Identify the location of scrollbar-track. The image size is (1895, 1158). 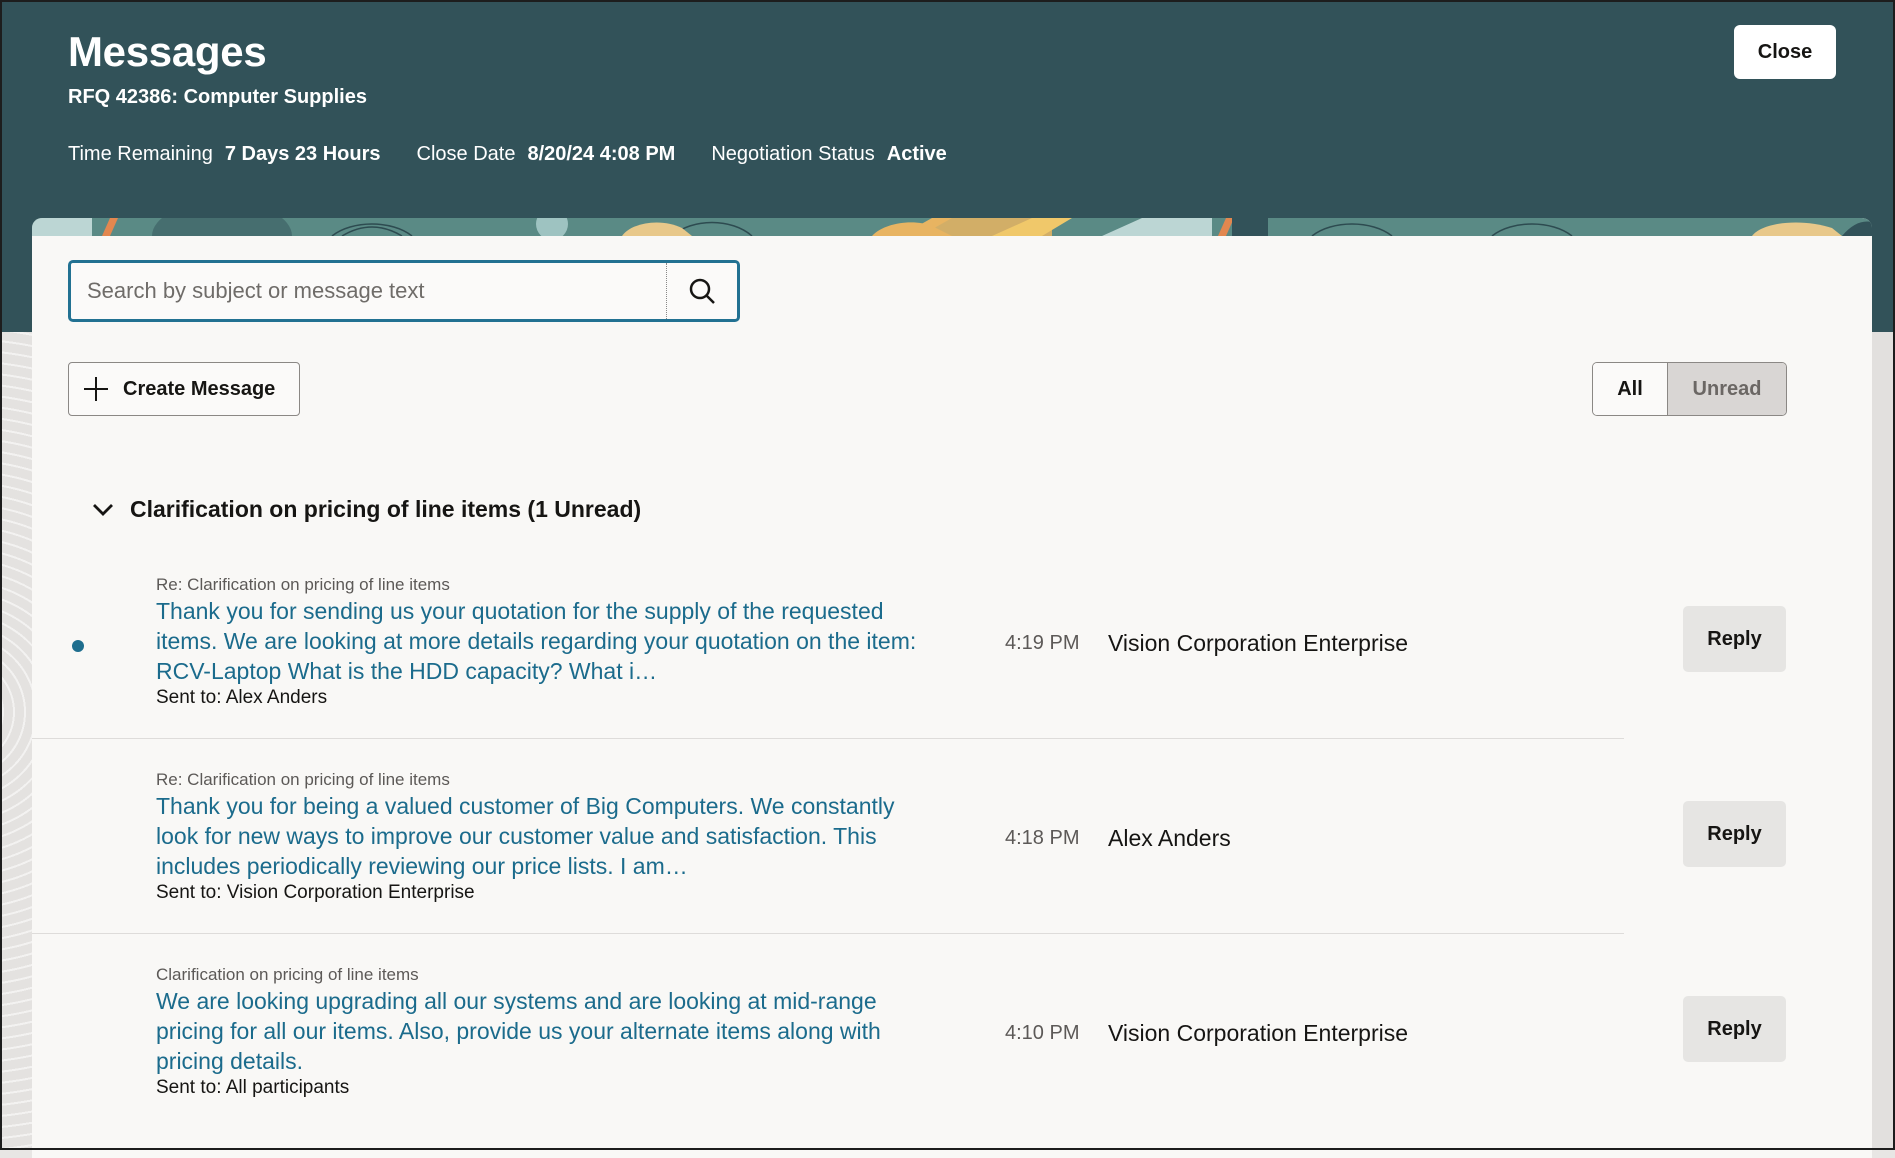
(1883, 741).